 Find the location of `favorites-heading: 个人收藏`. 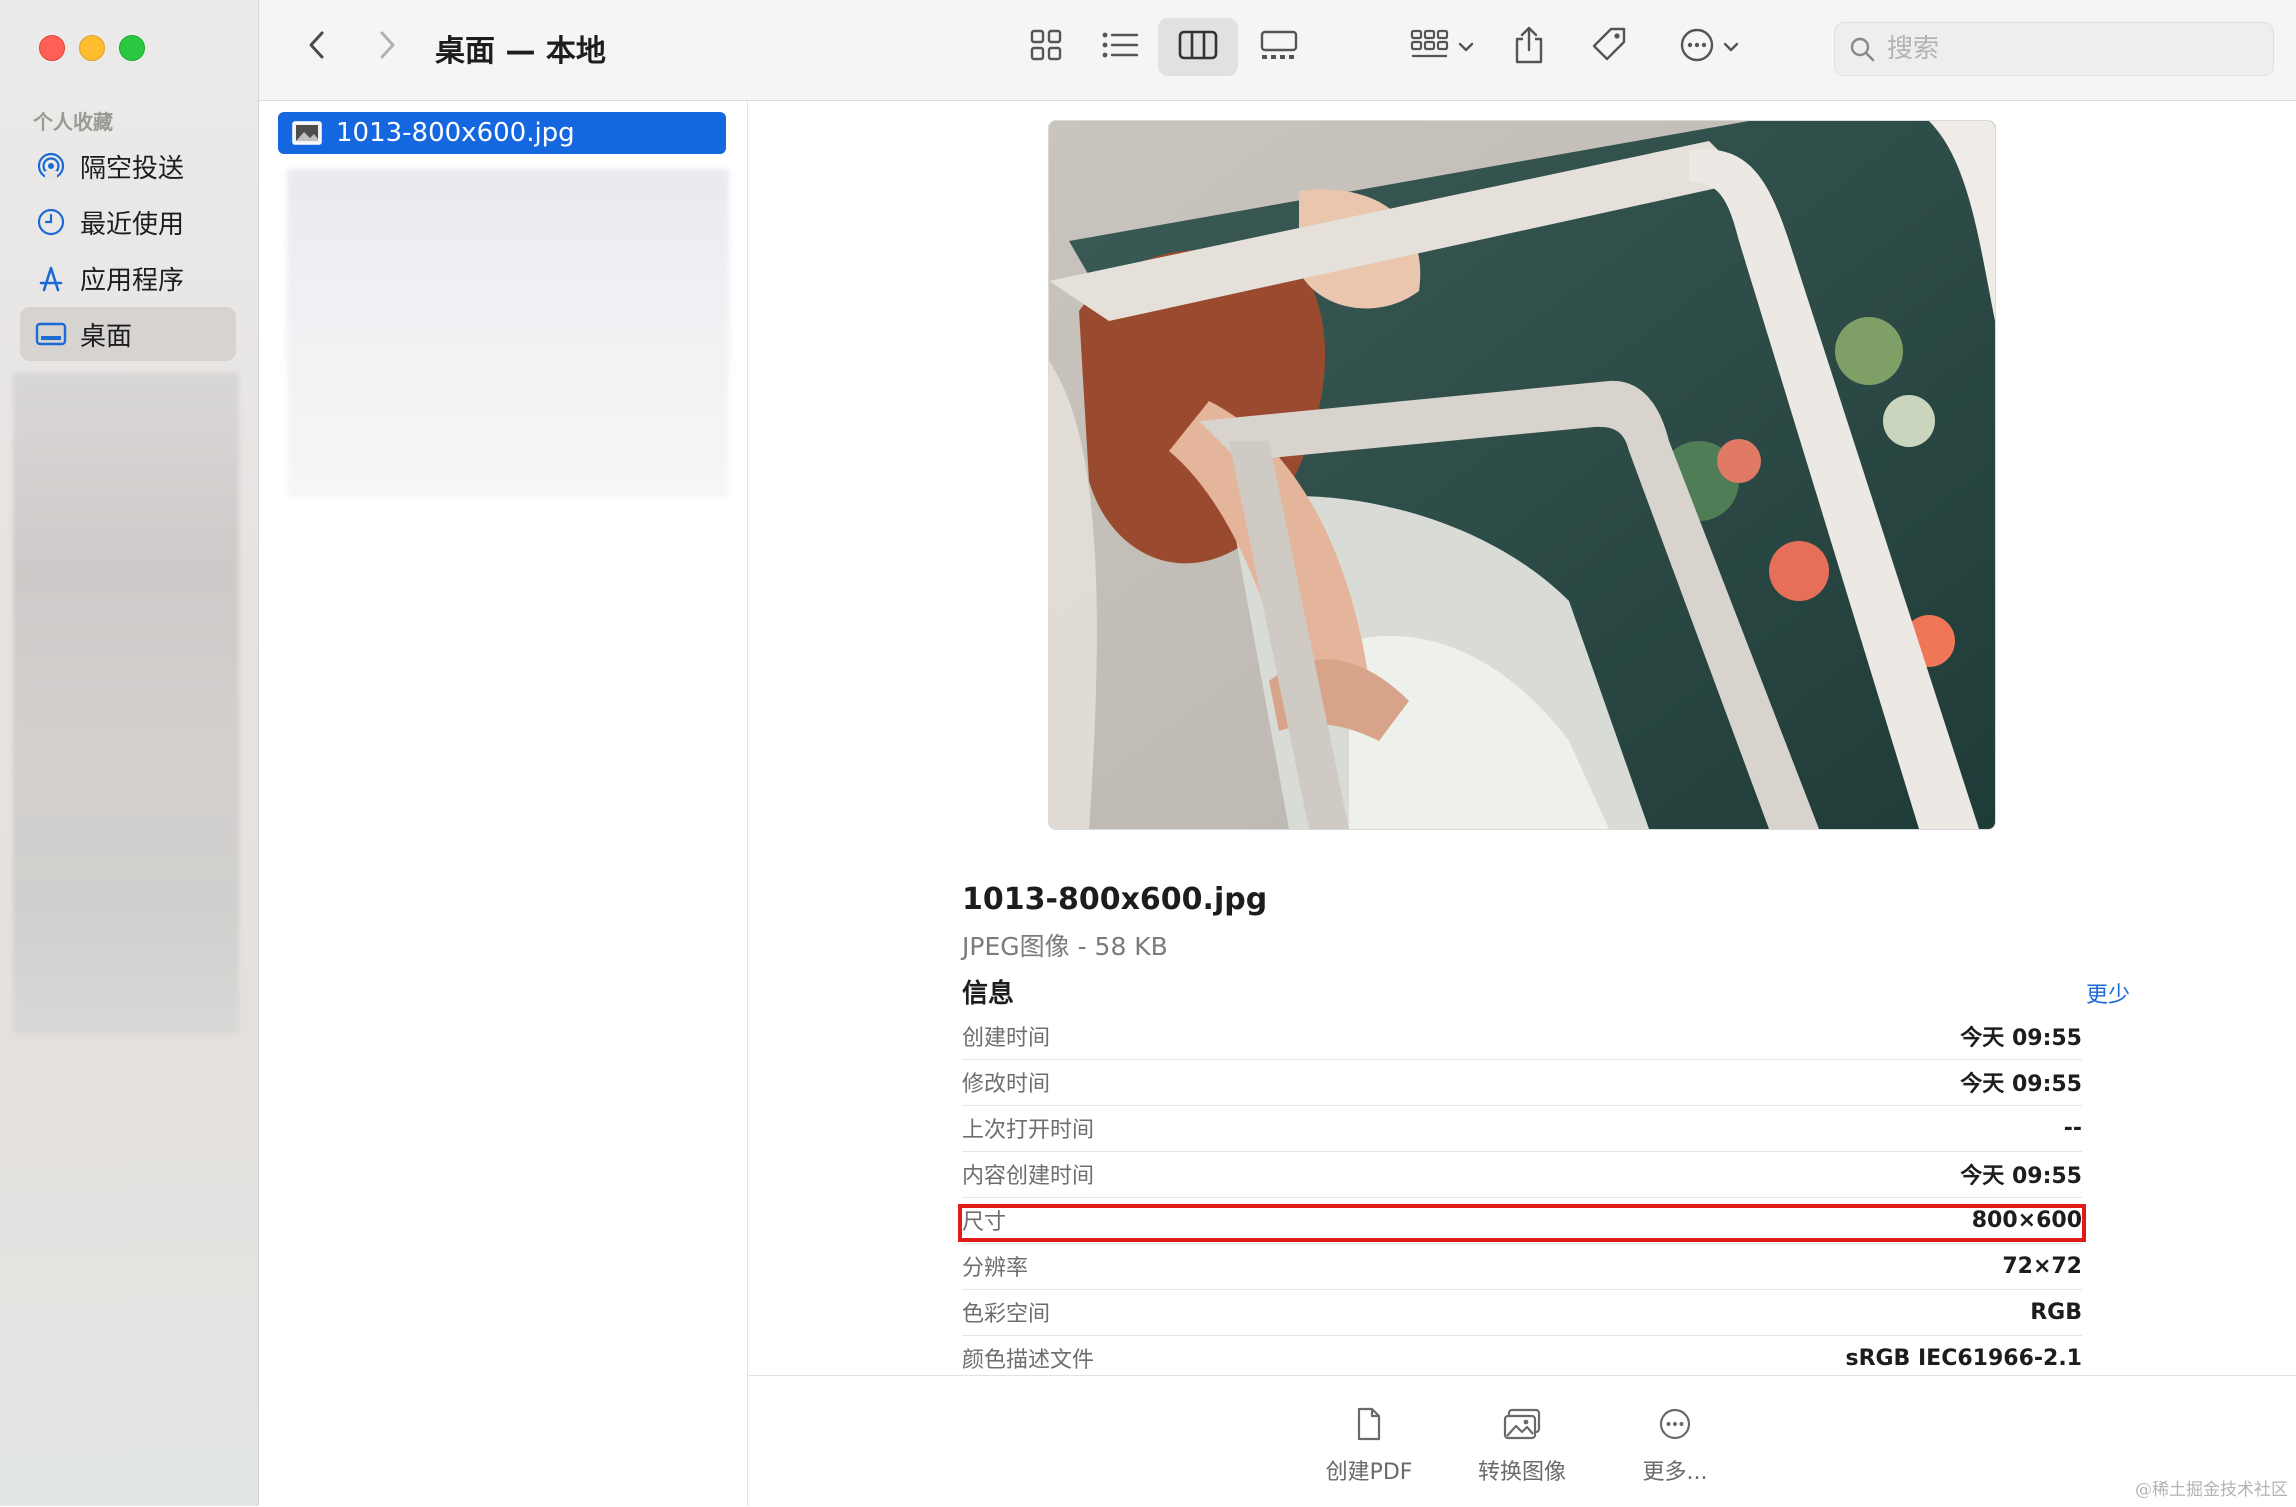

favorites-heading: 个人收藏 is located at coordinates (73, 122).